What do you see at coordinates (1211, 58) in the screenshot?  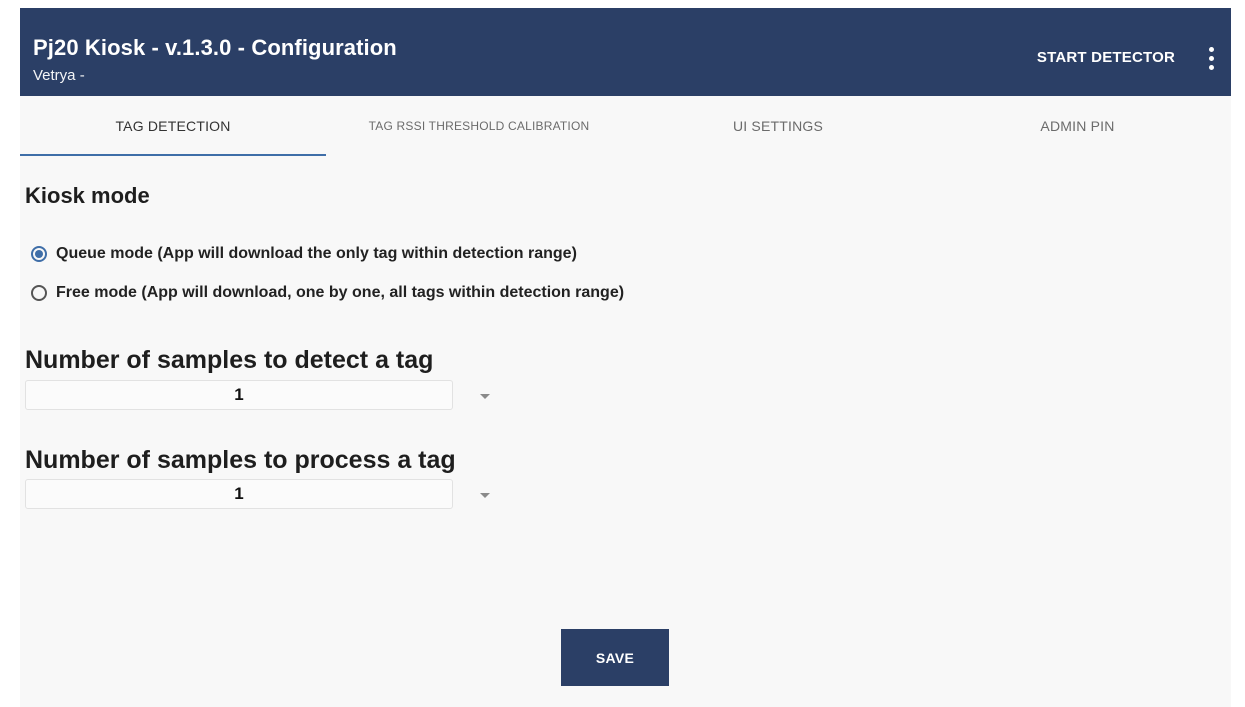 I see `more-vert-icon` at bounding box center [1211, 58].